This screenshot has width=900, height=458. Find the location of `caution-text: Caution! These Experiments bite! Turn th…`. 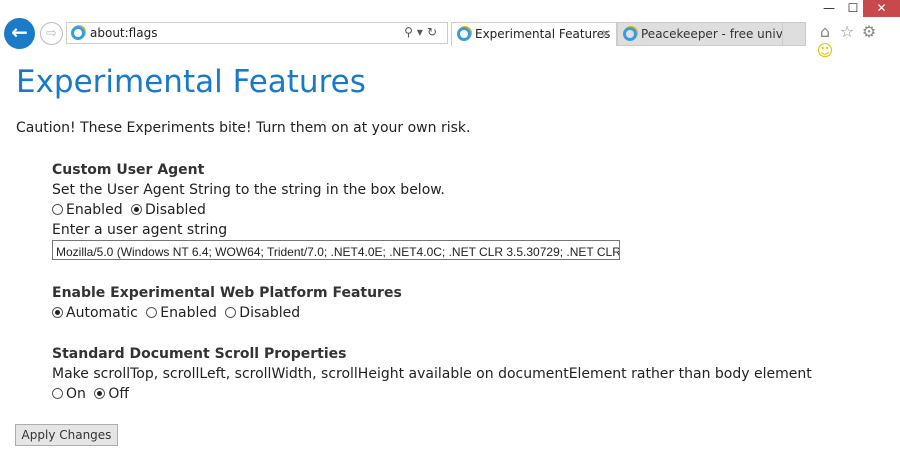

caution-text: Caution! These Experiments bite! Turn th… is located at coordinates (243, 128).